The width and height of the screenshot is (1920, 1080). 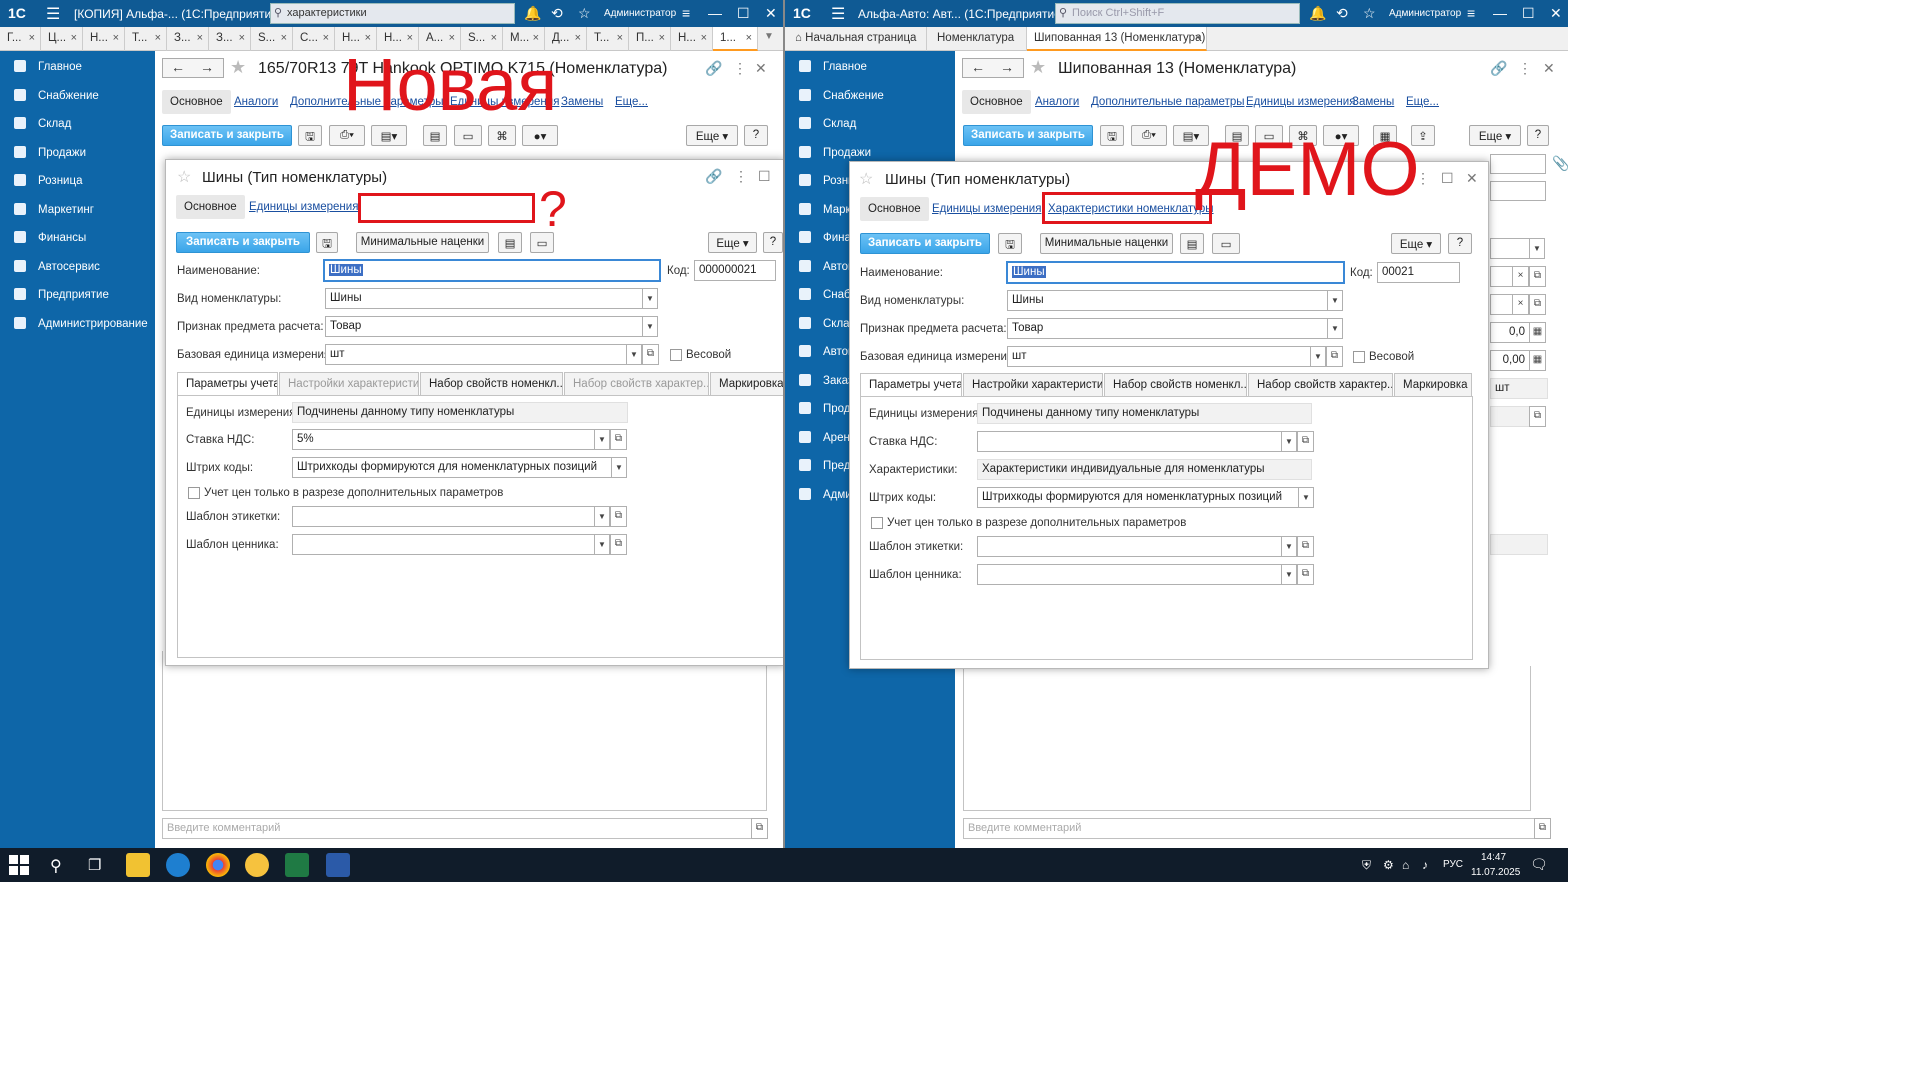 I want to click on nav-replacements: Замены, so click(x=1373, y=102).